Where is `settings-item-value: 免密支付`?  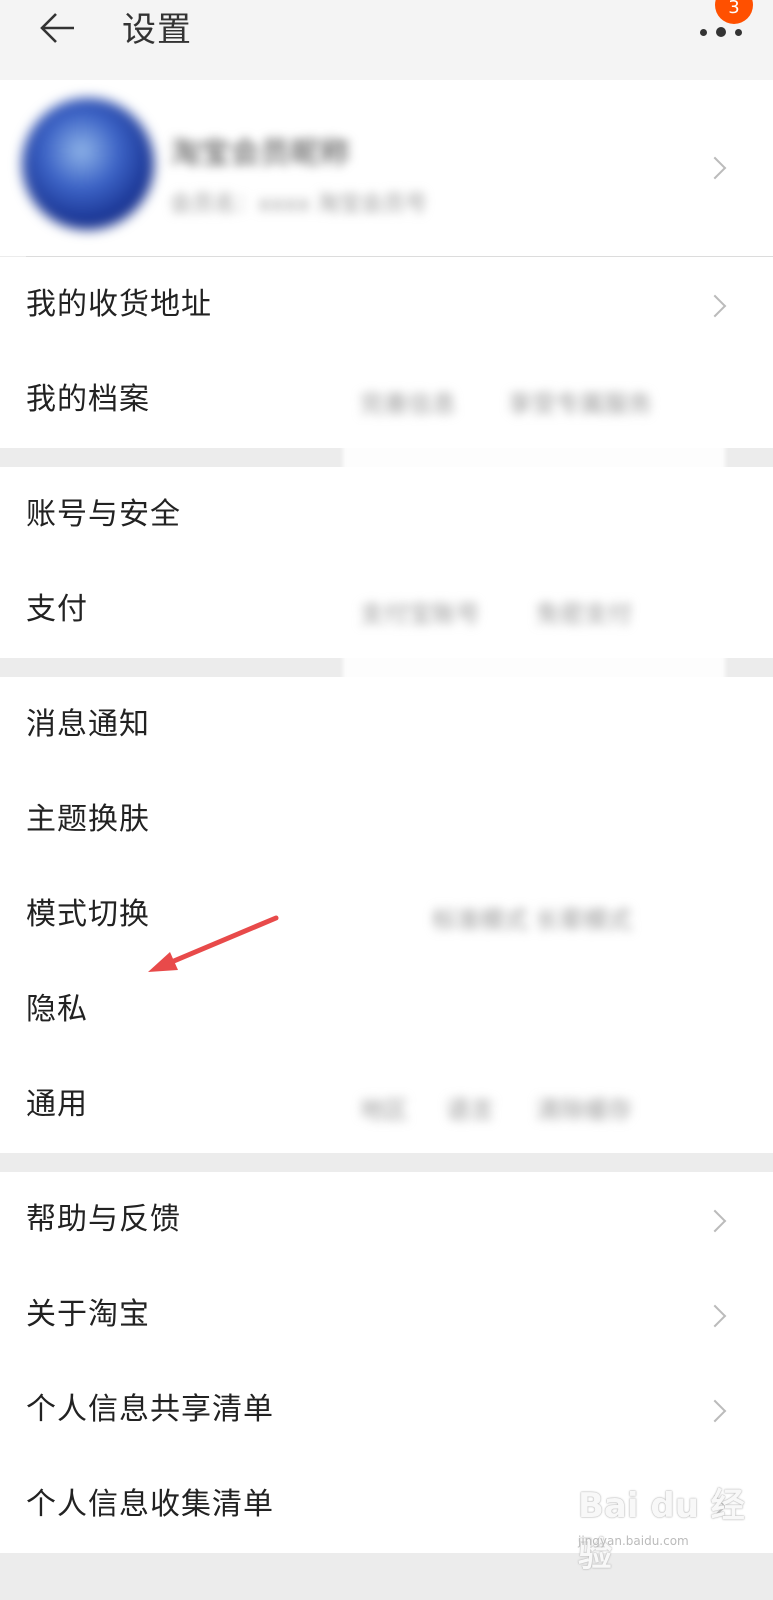 settings-item-value: 免密支付 is located at coordinates (584, 614).